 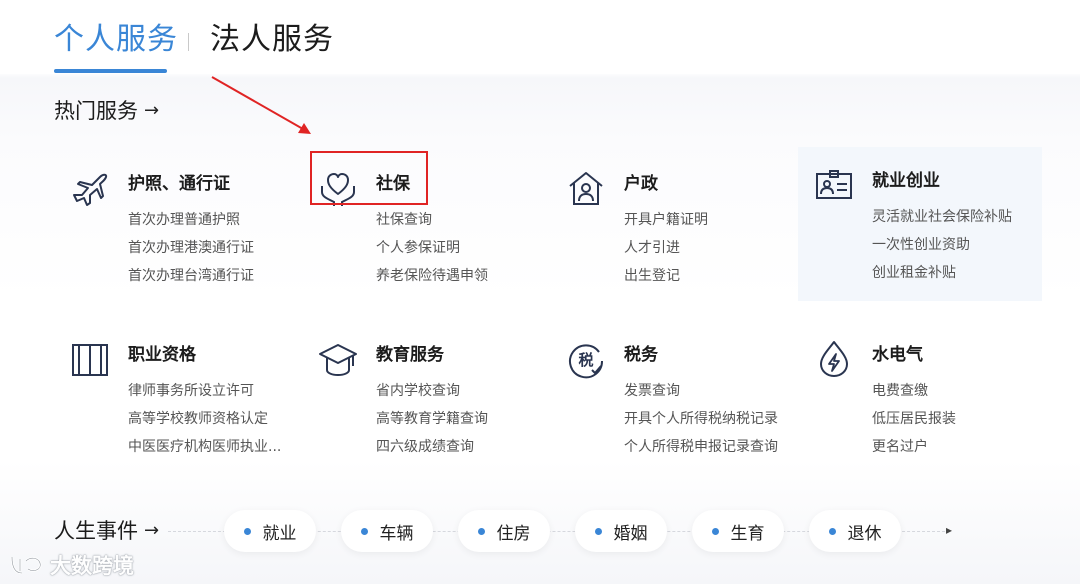 I want to click on life-events-heading: 人生事件 →, so click(x=106, y=531).